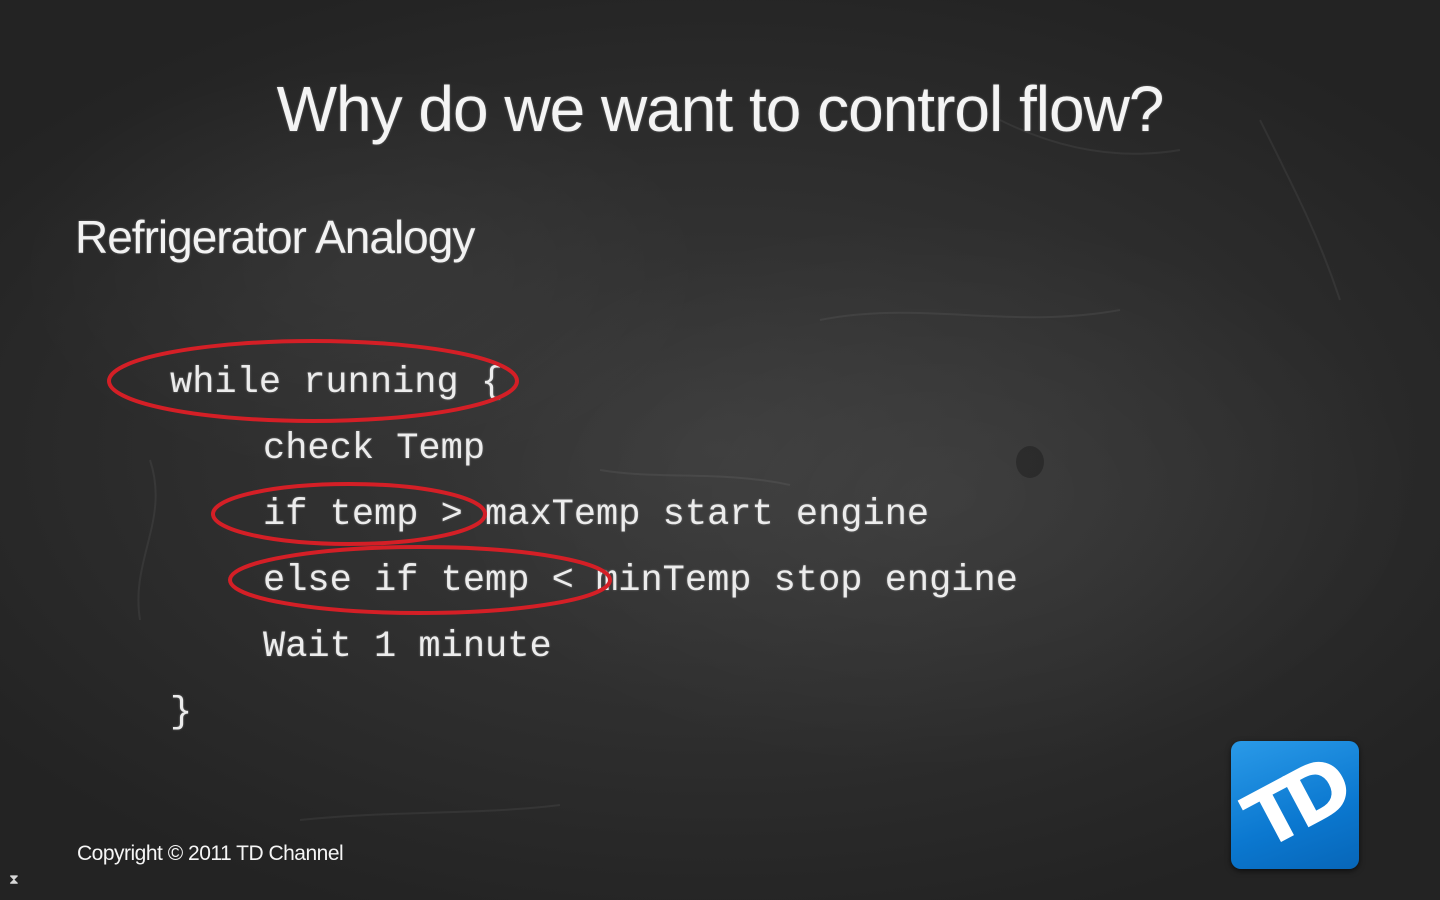 This screenshot has width=1440, height=900. Describe the element at coordinates (374, 449) in the screenshot. I see `code-line-check: check Temp` at that location.